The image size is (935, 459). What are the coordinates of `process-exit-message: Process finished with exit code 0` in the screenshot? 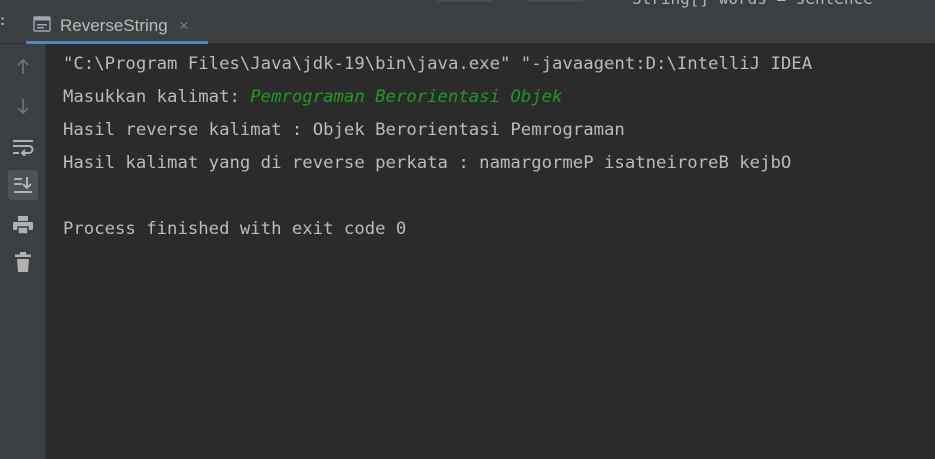 It's located at (235, 229).